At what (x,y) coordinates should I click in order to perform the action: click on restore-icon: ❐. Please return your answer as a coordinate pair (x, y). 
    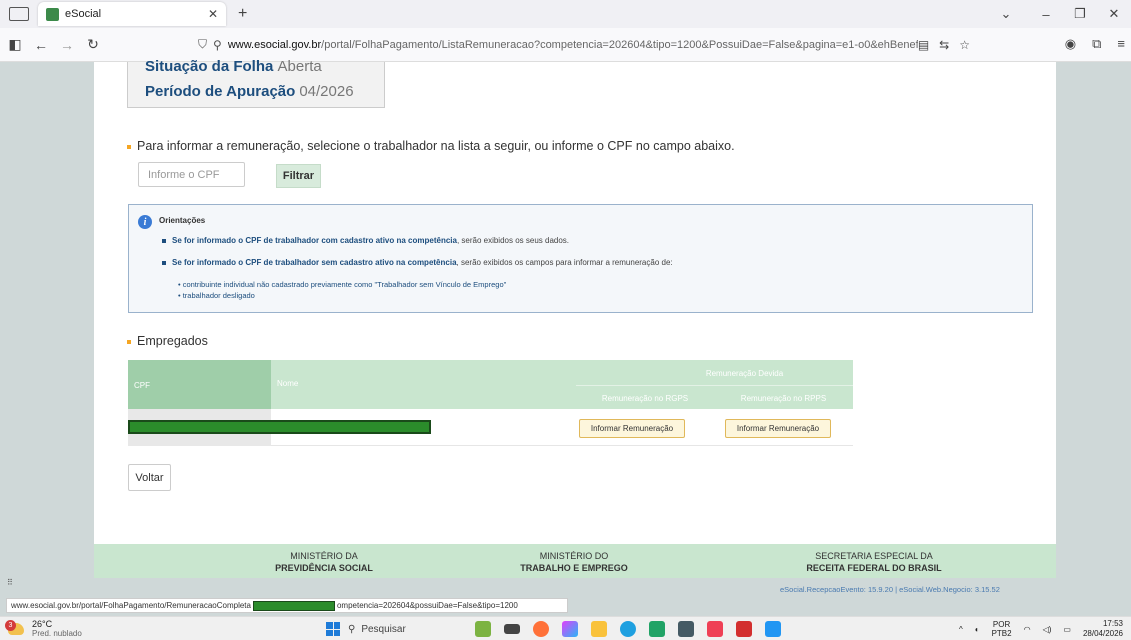
    Looking at the image, I should click on (1080, 14).